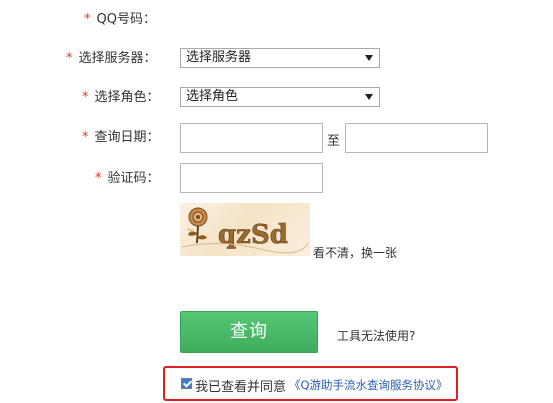 This screenshot has height=403, width=553. I want to click on refresh-captcha-link: 看不清，换一张, so click(355, 252).